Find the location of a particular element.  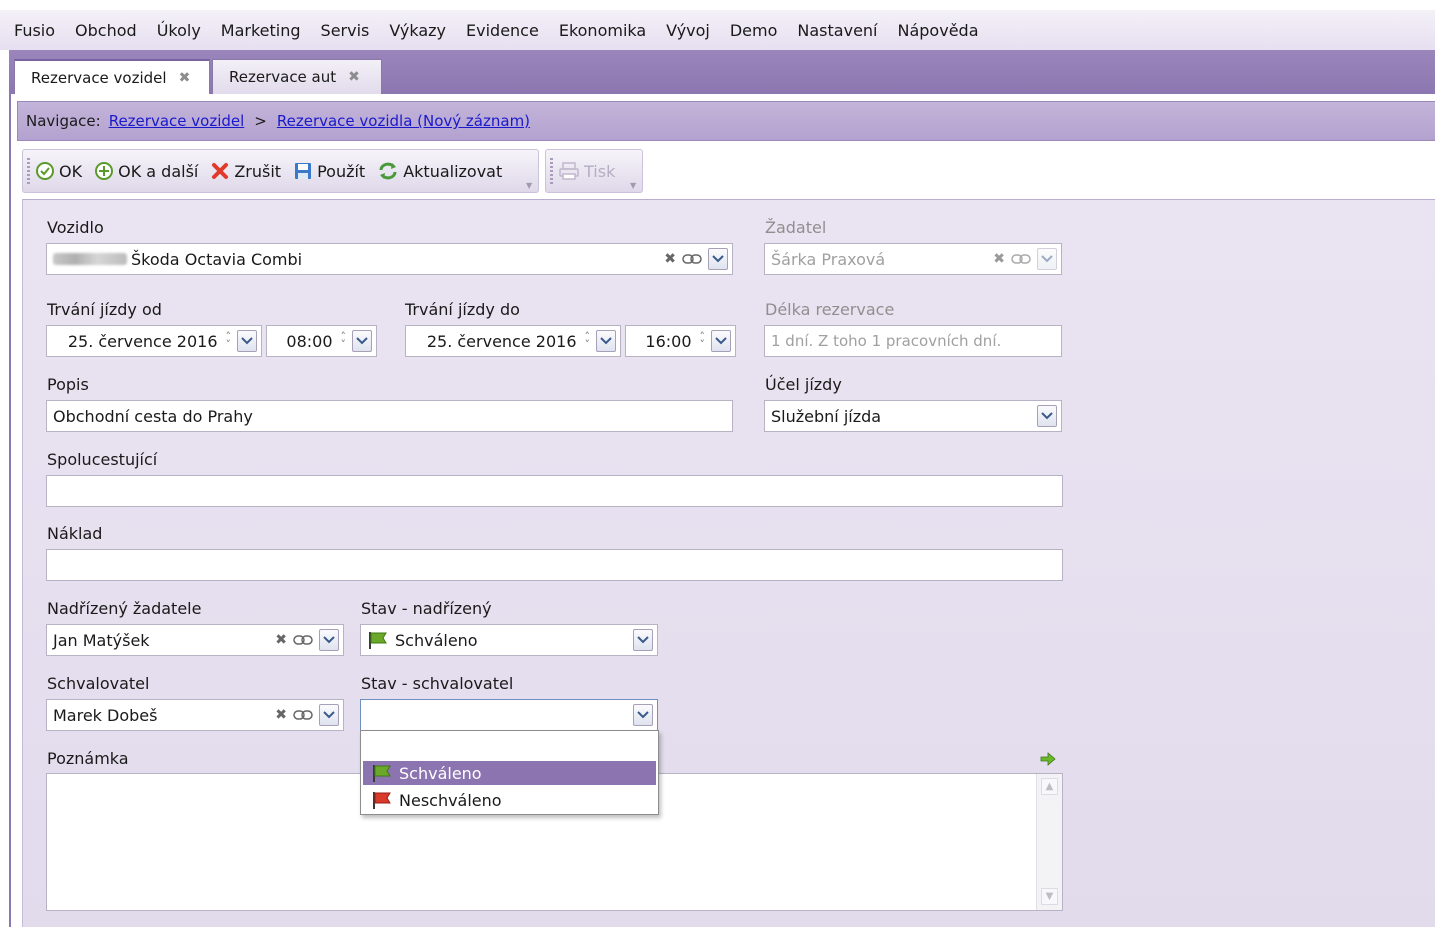

breadcrumb-link-novy-zaznam: Rezervace vozidla (Nový záznam) is located at coordinates (403, 121).